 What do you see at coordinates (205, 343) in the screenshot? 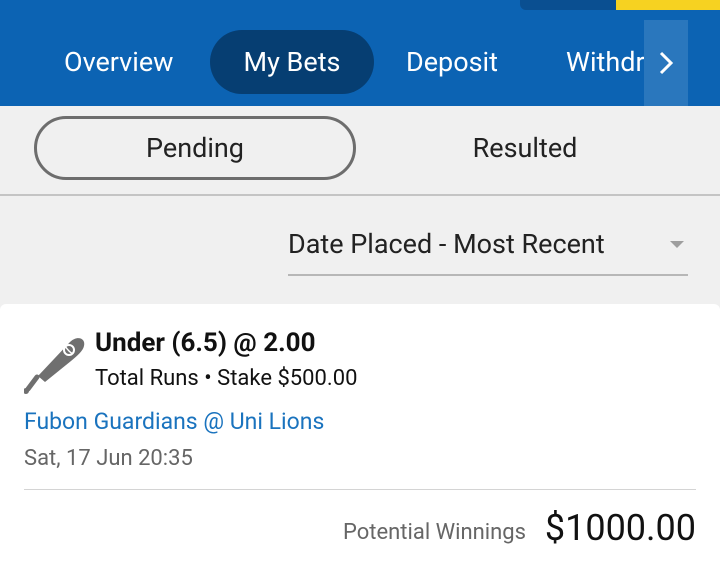
I see `bet-selection: Under (6.5) @ 2.00` at bounding box center [205, 343].